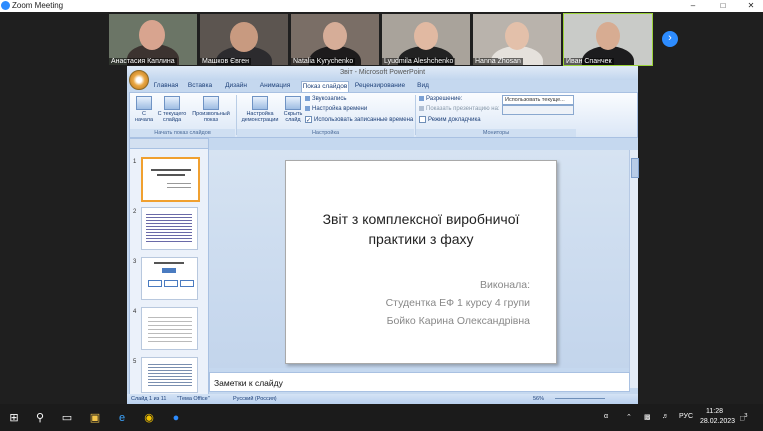  What do you see at coordinates (211, 103) in the screenshot?
I see `custom-show-icon` at bounding box center [211, 103].